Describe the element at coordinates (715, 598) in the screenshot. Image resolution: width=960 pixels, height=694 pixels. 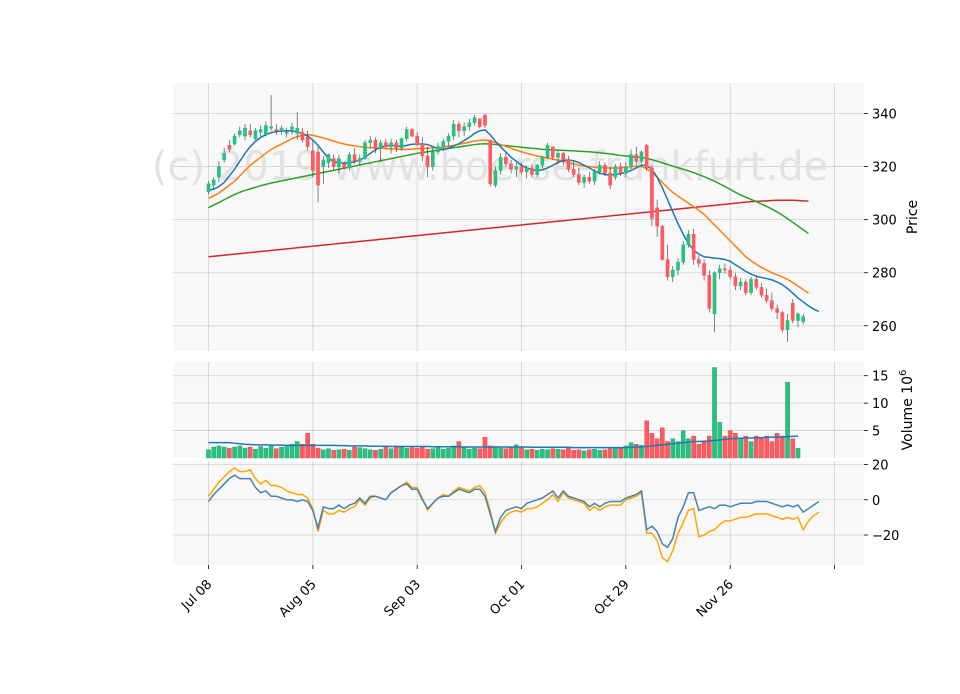
I see `x-tick-label: Nov 26` at that location.